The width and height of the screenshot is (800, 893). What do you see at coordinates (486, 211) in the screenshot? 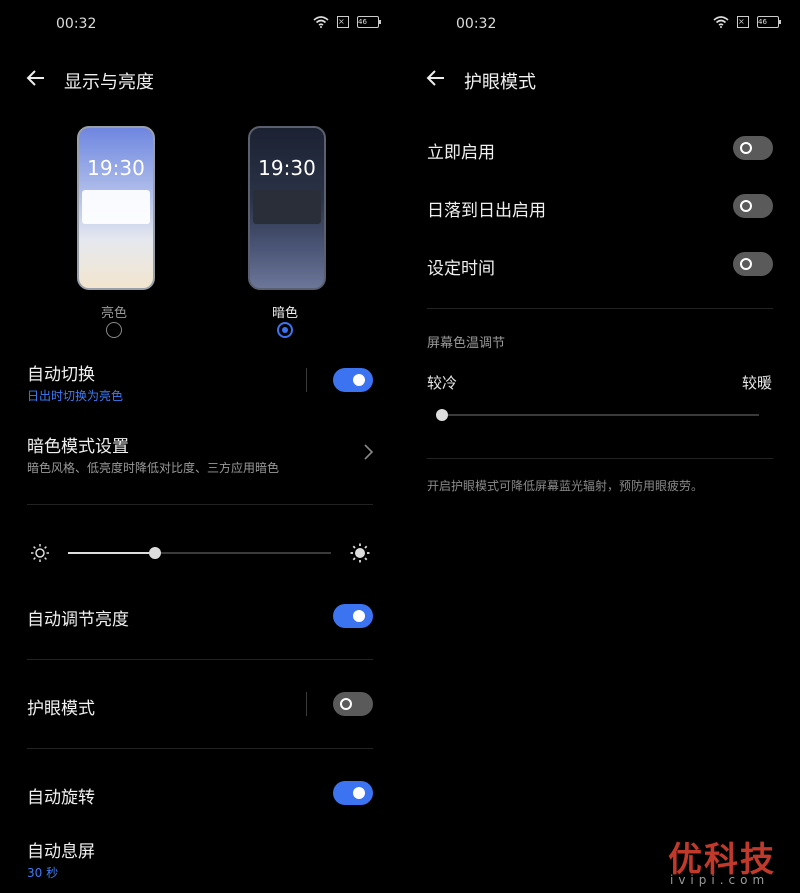
I see `sunset-sunrise-label: 日落到日出启用` at bounding box center [486, 211].